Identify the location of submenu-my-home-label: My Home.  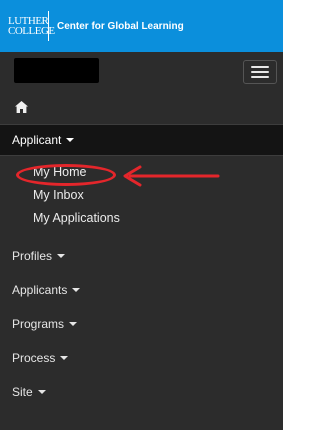
(60, 171).